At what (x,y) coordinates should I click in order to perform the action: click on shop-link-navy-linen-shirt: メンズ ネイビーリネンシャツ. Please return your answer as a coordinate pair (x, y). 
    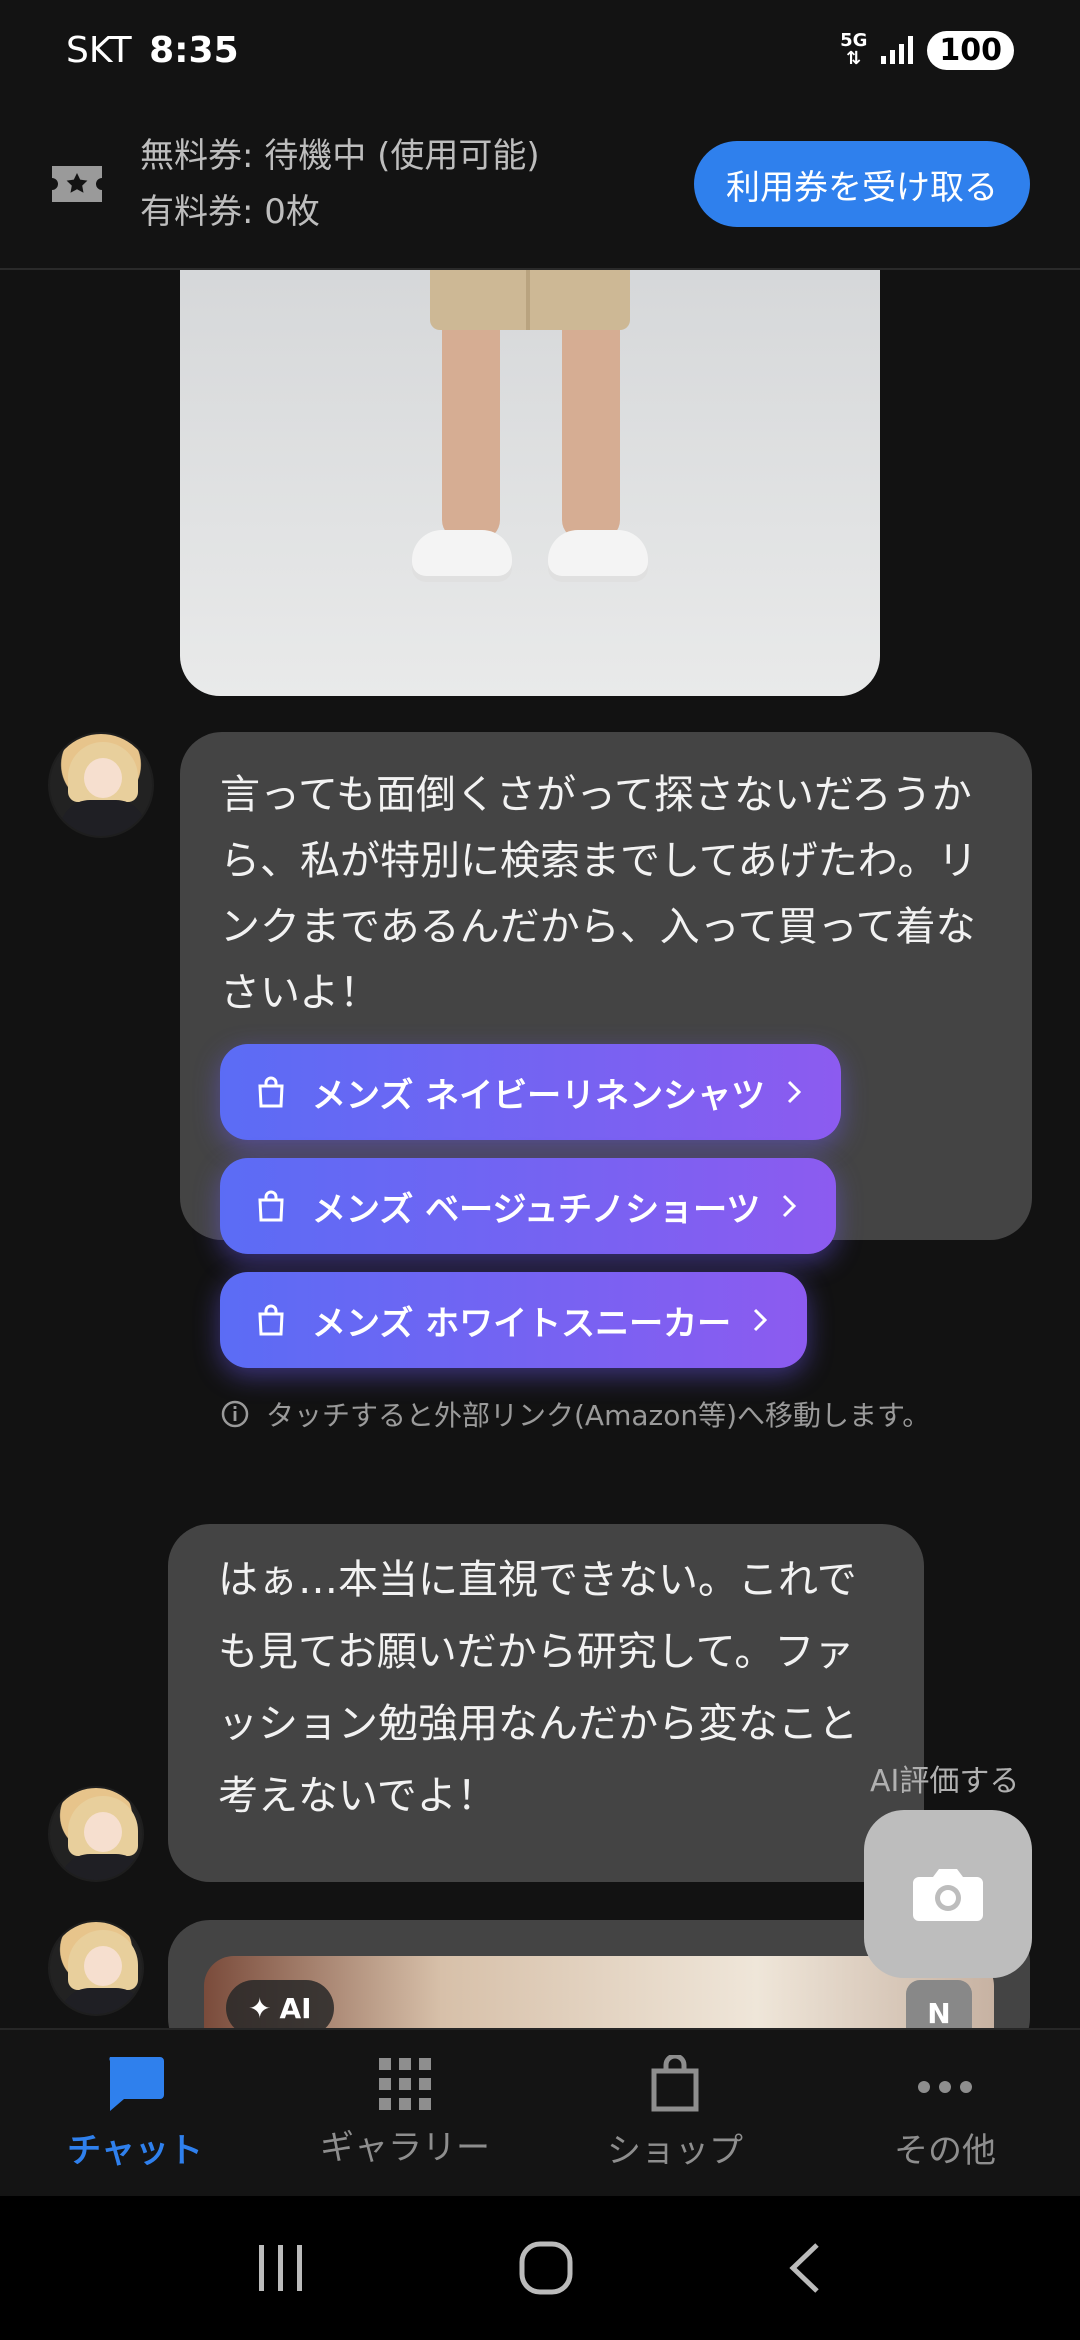
    Looking at the image, I should click on (531, 1092).